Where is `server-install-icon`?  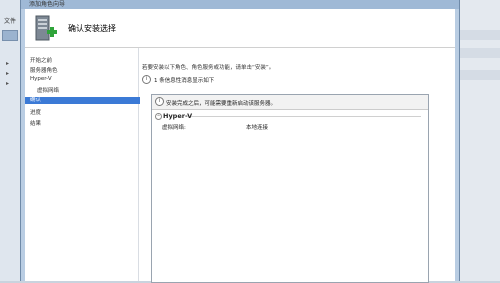
server-install-icon is located at coordinates (46, 28).